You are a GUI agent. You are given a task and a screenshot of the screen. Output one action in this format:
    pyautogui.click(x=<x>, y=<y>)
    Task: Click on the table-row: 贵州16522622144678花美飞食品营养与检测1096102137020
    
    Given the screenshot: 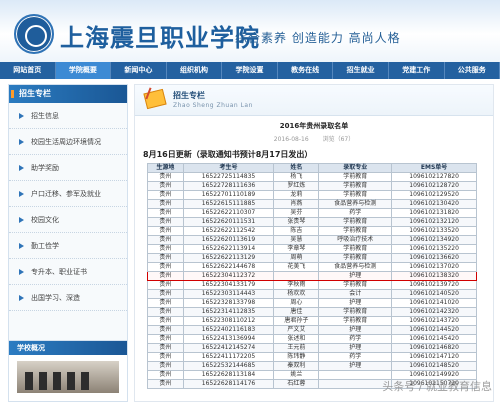 What is the action you would take?
    pyautogui.click(x=312, y=267)
    